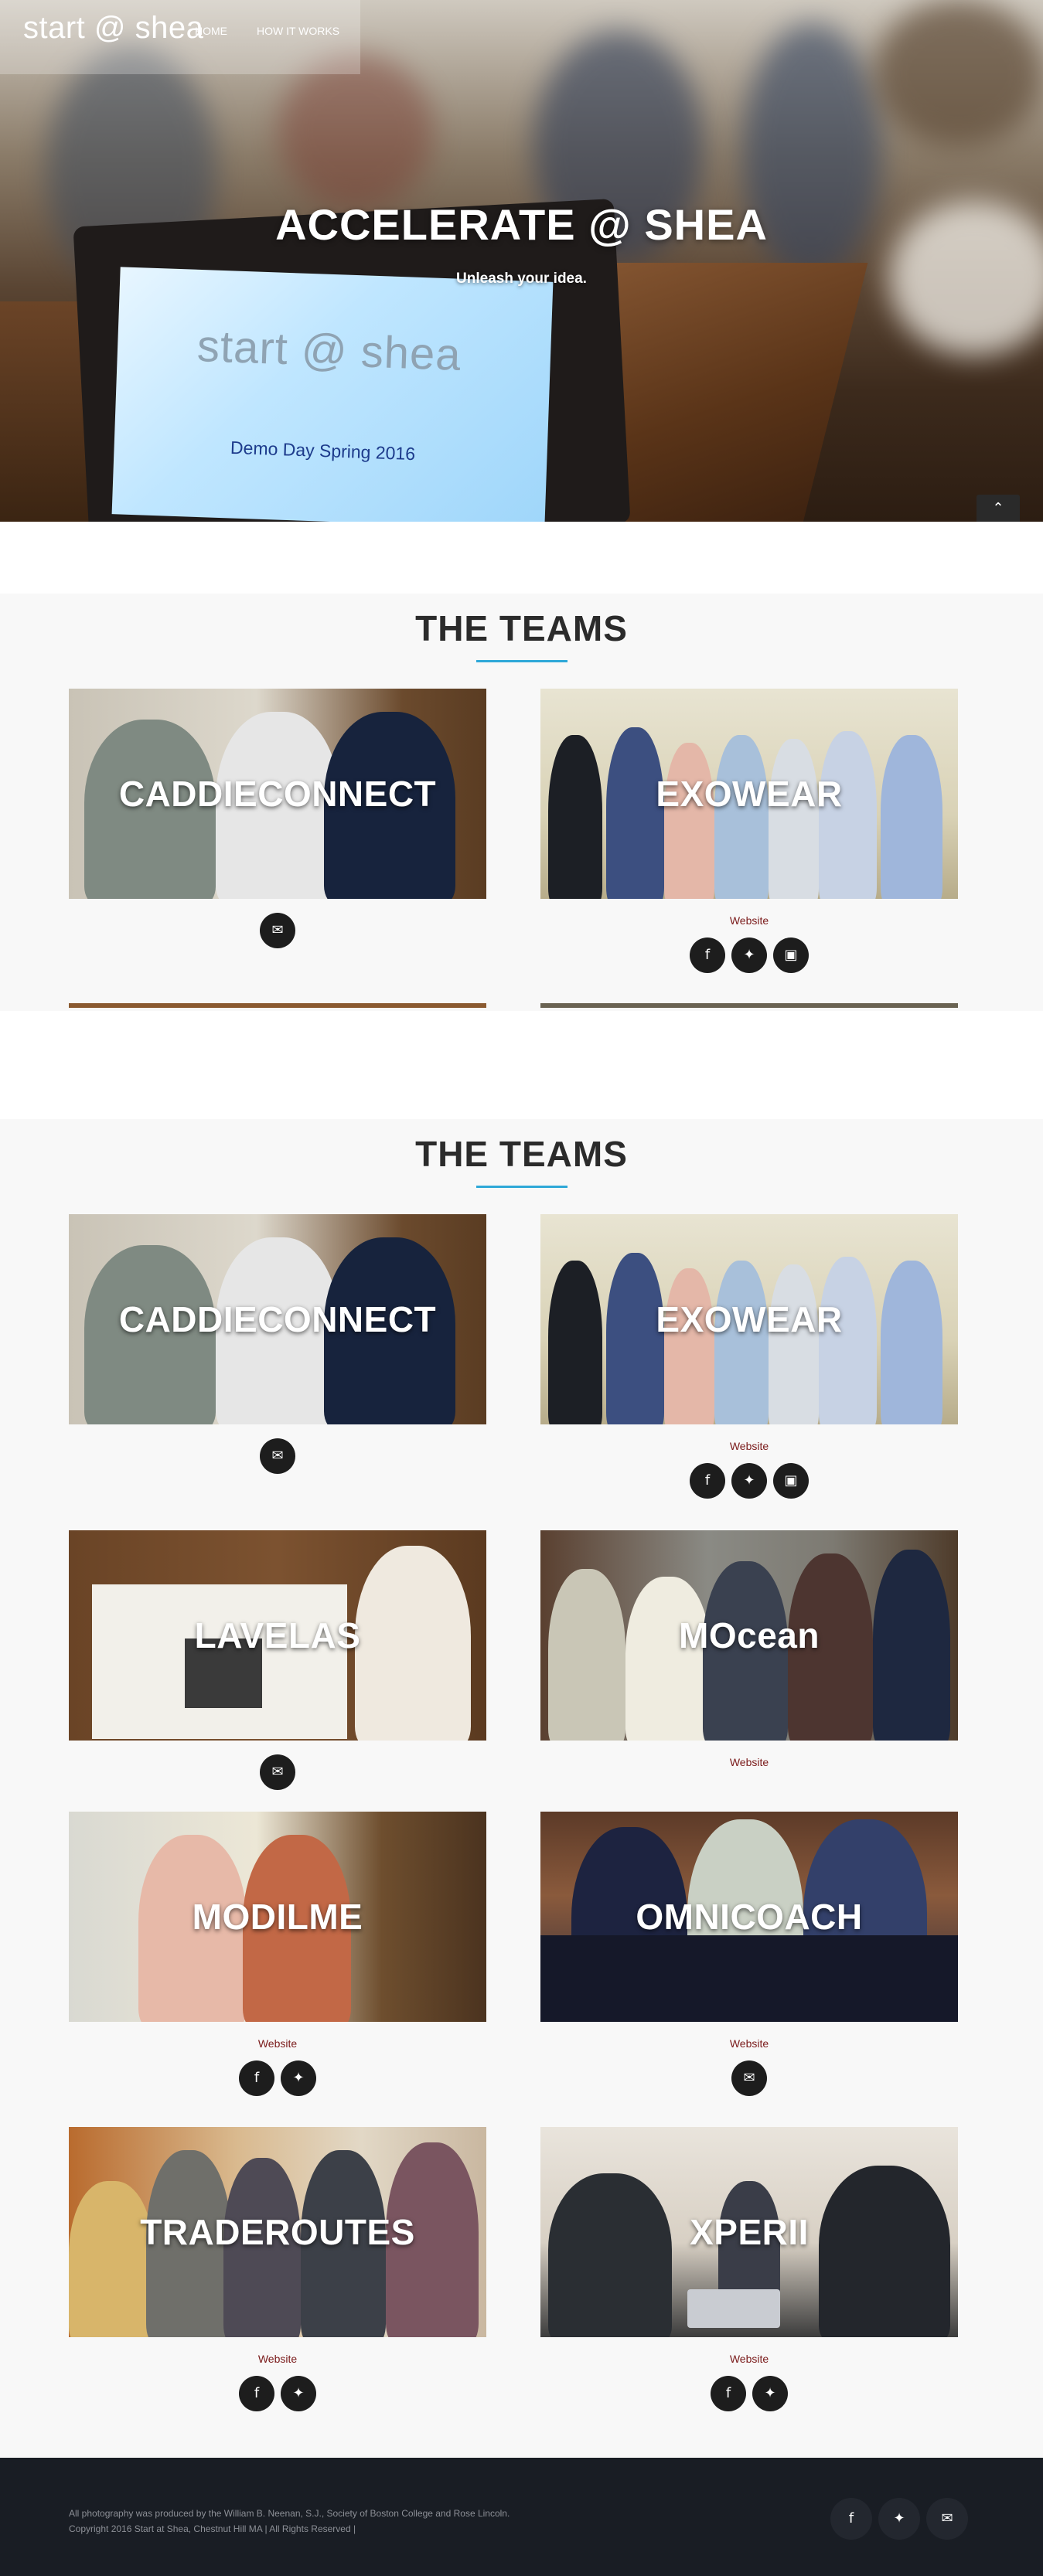 The width and height of the screenshot is (1043, 2576). I want to click on team-photo: LAVELAS, so click(277, 1636).